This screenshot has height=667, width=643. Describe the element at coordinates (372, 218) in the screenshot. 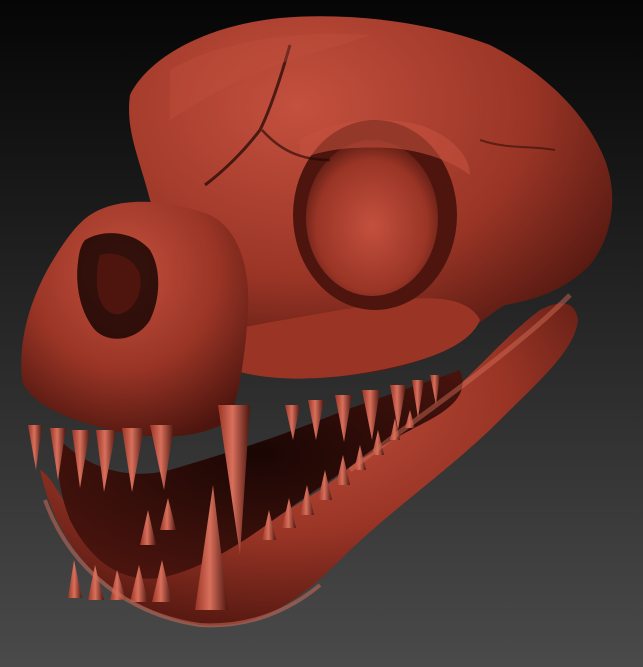

I see `eye-orbit` at that location.